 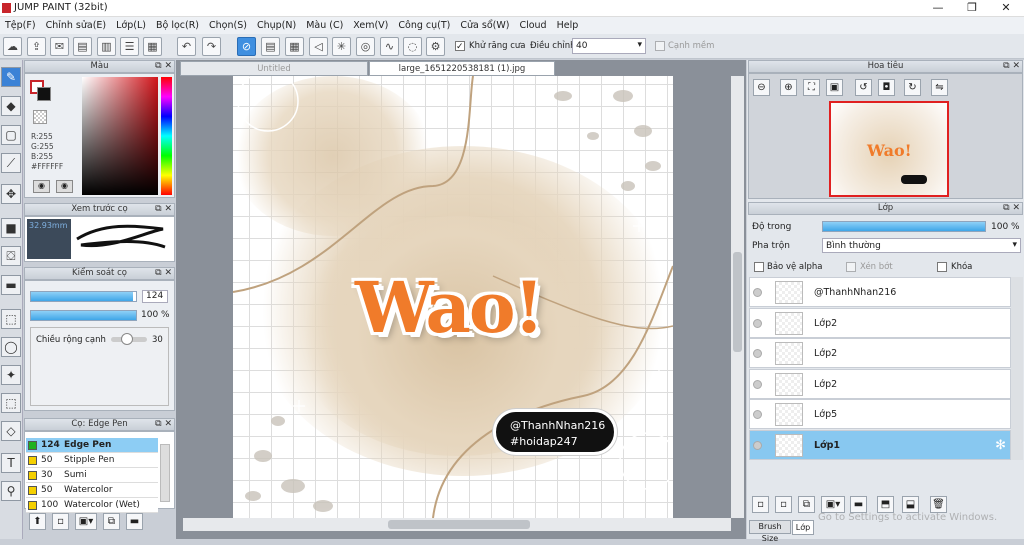 What do you see at coordinates (660, 46) in the screenshot?
I see `edge-toggle` at bounding box center [660, 46].